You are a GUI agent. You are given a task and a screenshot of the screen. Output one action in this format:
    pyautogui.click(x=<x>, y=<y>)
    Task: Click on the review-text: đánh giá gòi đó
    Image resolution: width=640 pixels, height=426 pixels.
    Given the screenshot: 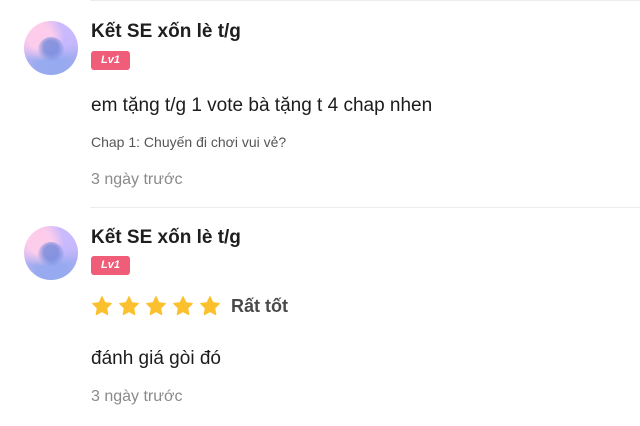 What is the action you would take?
    pyautogui.click(x=156, y=358)
    